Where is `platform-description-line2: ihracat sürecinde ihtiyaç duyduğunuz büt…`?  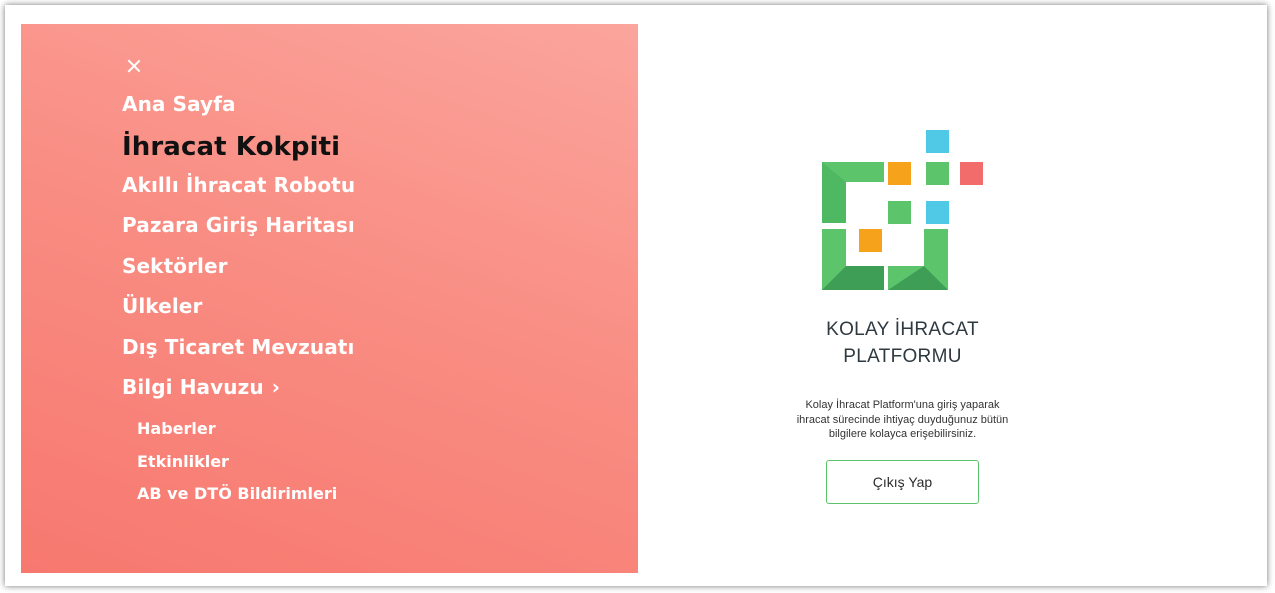
platform-description-line2: ihracat sürecinde ihtiyaç duyduğunuz büt… is located at coordinates (902, 419).